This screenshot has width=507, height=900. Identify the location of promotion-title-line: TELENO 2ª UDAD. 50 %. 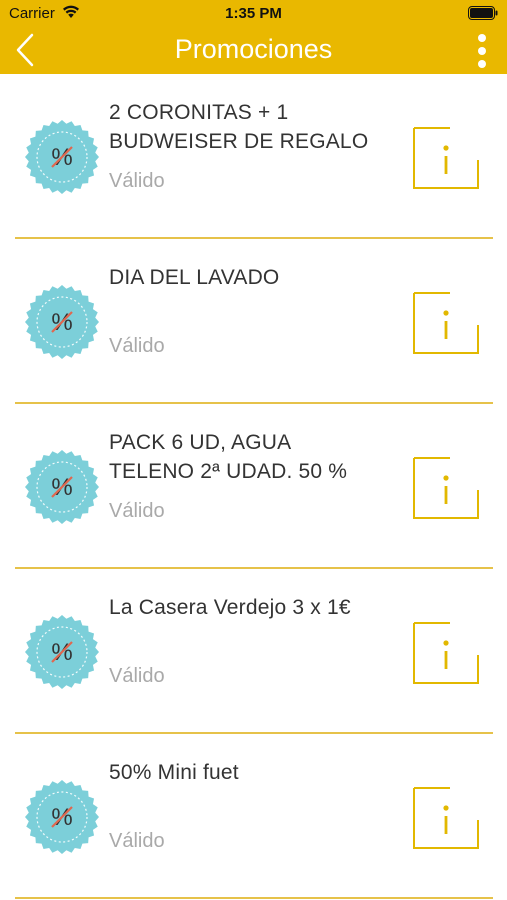
(228, 471).